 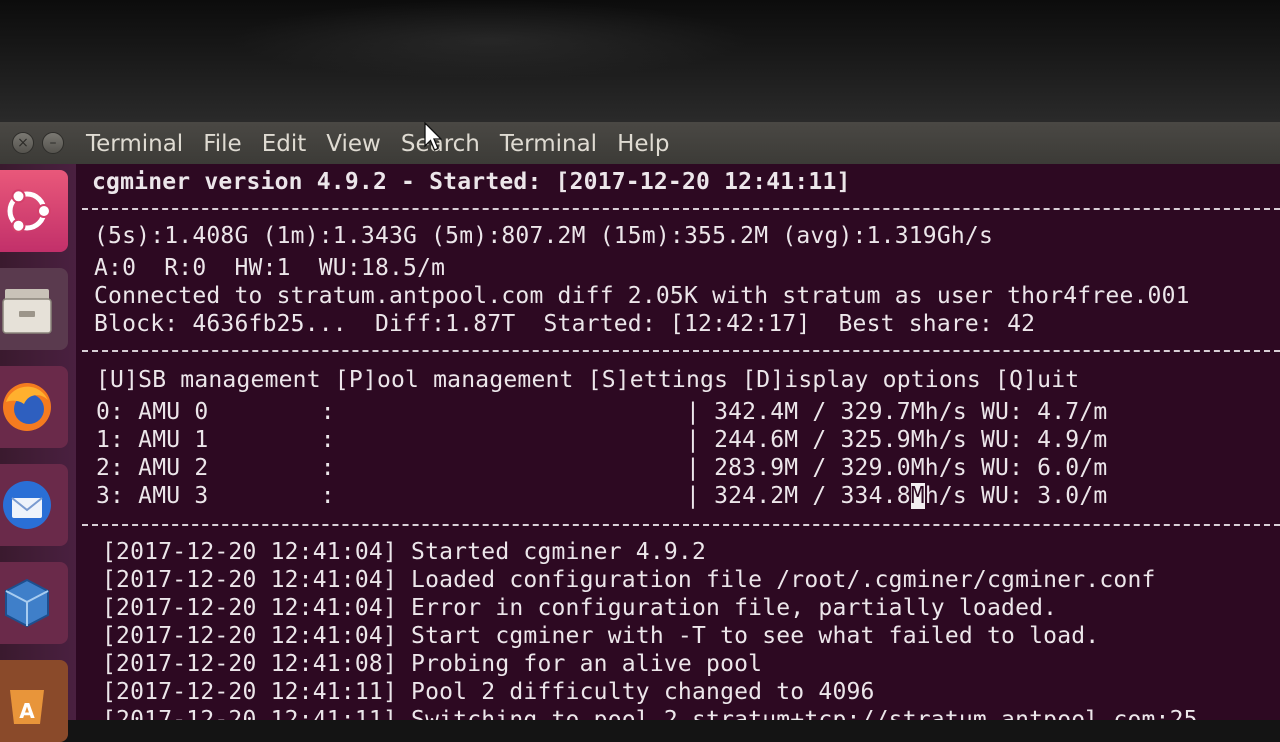 What do you see at coordinates (1016, 496) in the screenshot?
I see `device-row-text: h/s WU: 3.0/m` at bounding box center [1016, 496].